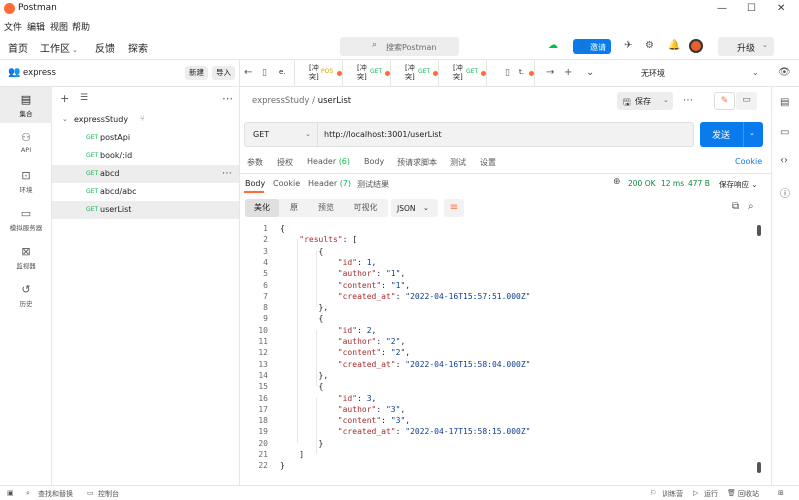  I want to click on edit-icon: ✎, so click(724, 101).